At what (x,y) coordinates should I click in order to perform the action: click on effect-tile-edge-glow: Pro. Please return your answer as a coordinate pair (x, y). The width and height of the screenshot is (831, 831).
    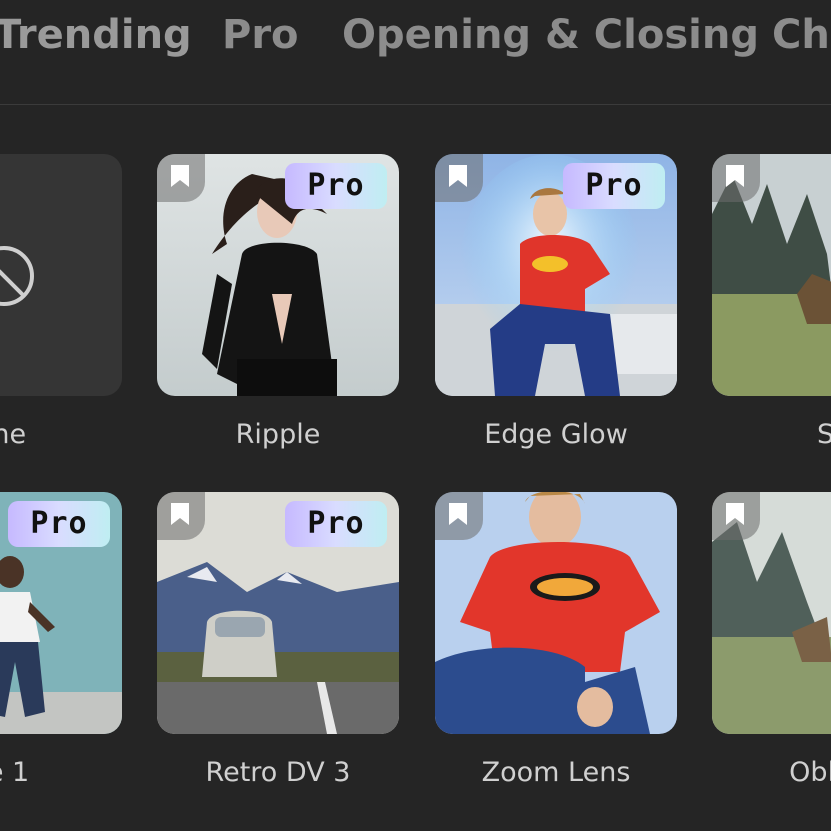
    Looking at the image, I should click on (556, 275).